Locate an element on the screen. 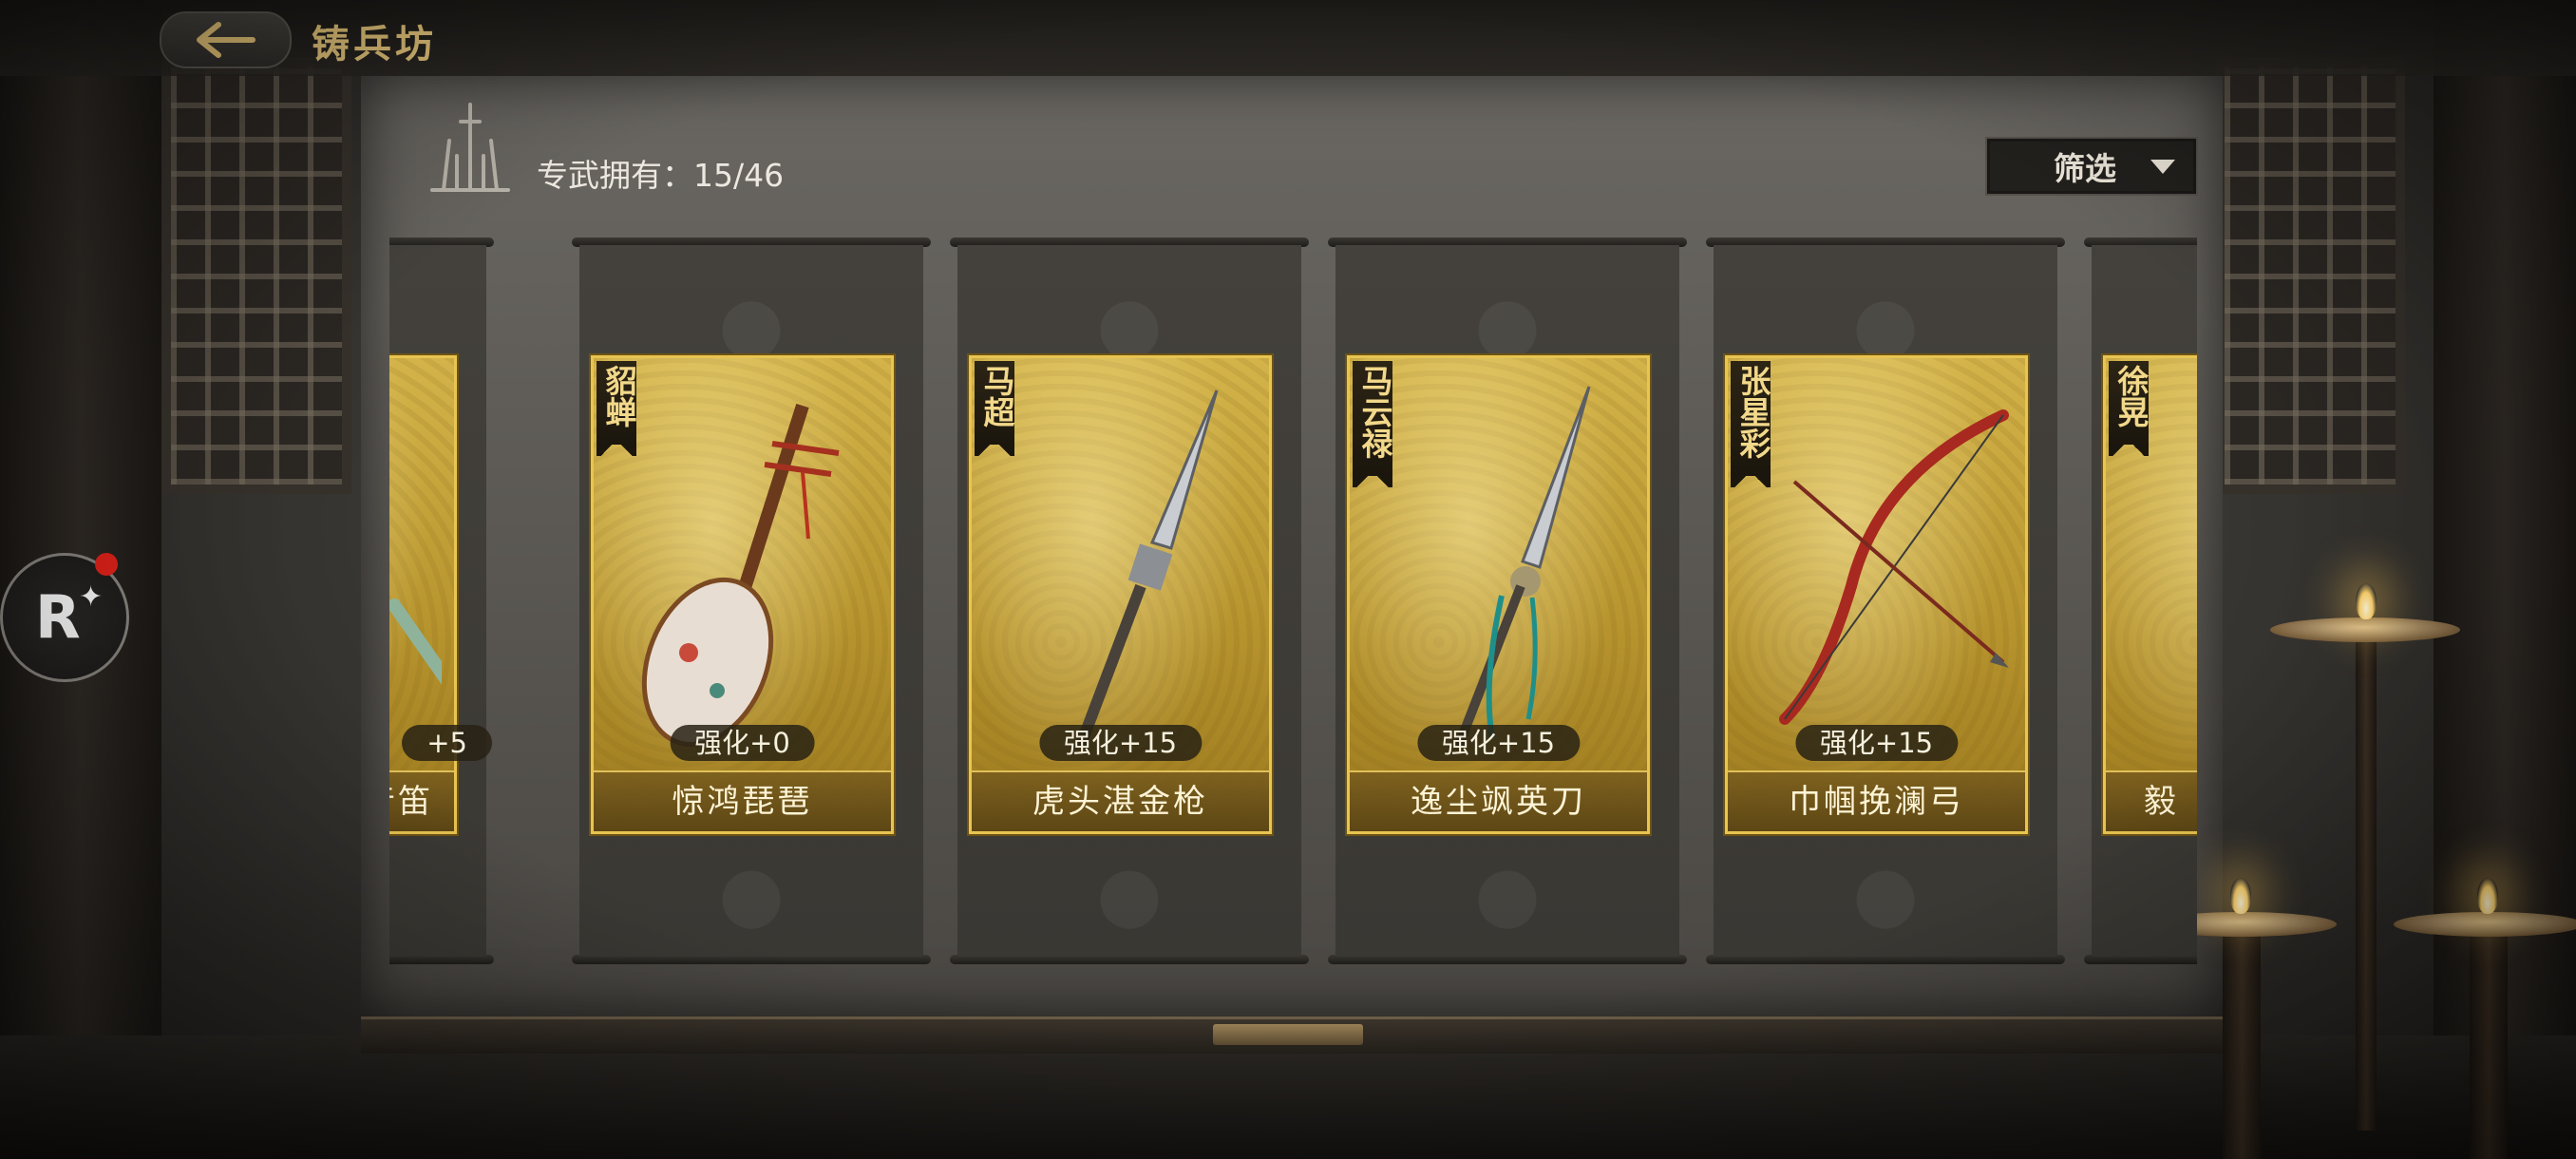  weapon-card: 张星彩 强化+15 巾帼挽澜弓 is located at coordinates (1876, 594).